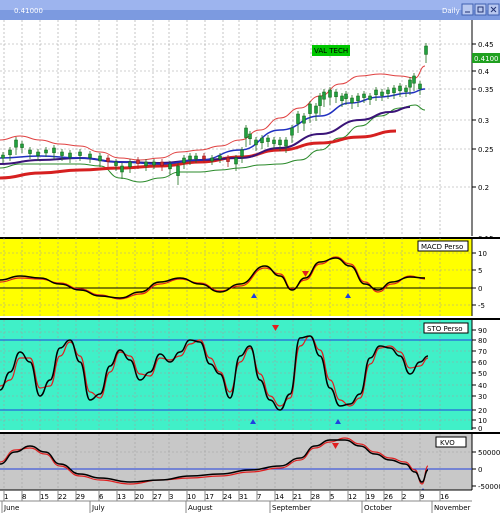  Describe the element at coordinates (121, 497) in the screenshot. I see `x-day-tick: 13` at that location.